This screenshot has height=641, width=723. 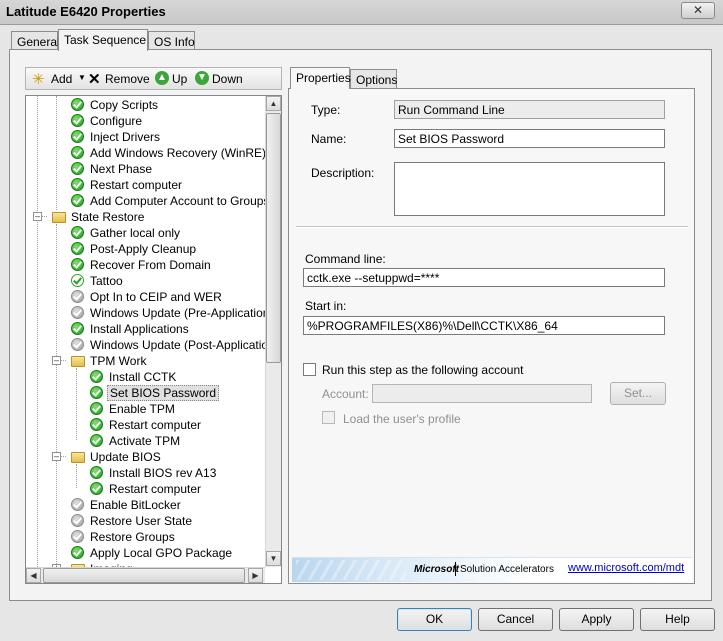 I want to click on tree-item-label: Restore Groups, so click(x=132, y=537).